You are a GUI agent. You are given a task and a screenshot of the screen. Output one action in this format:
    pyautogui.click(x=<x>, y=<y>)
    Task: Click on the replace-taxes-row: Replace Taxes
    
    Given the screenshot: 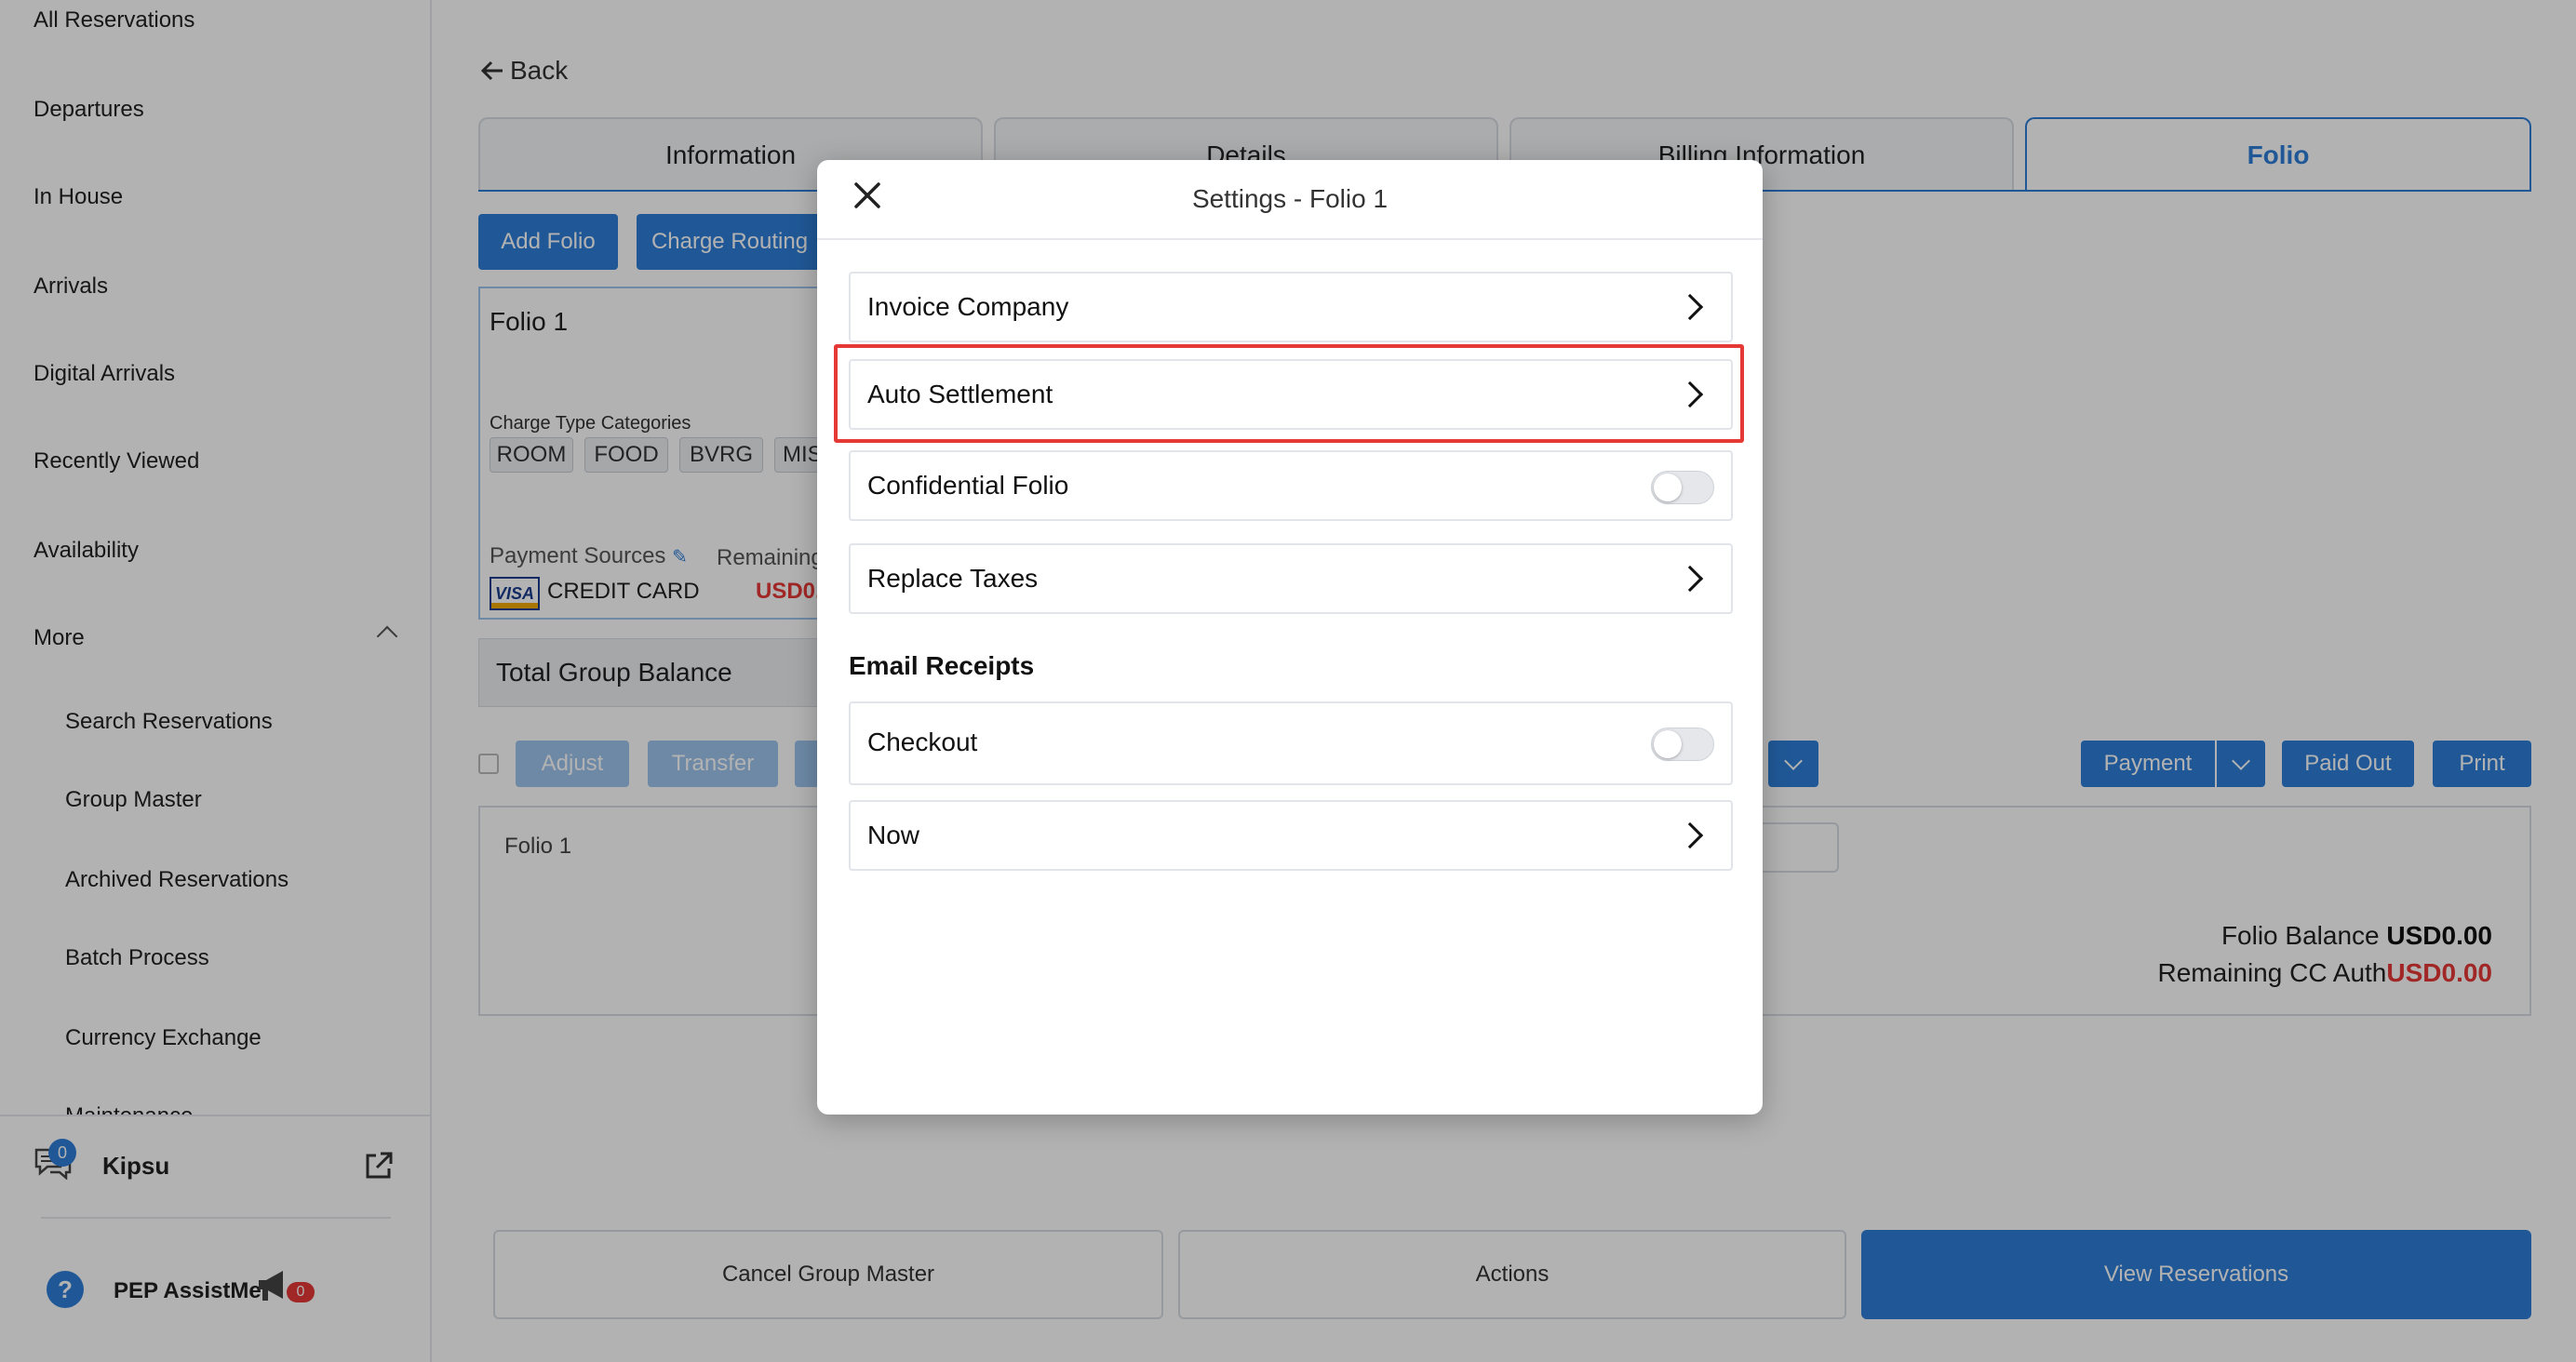 What is the action you would take?
    pyautogui.click(x=1291, y=578)
    